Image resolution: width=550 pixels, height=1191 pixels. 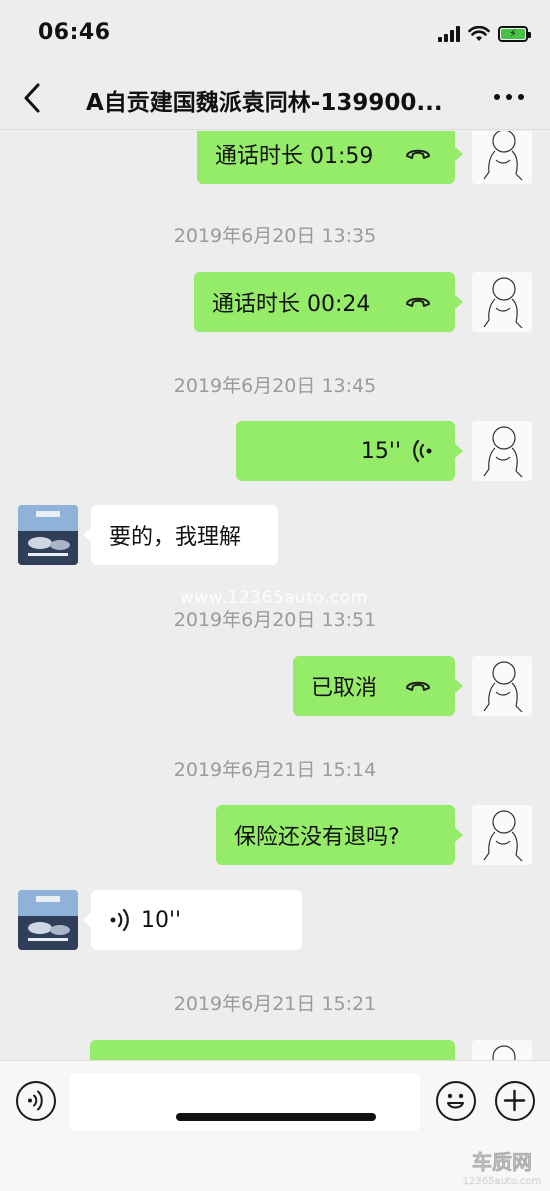 What do you see at coordinates (276, 1117) in the screenshot?
I see `home-indicator` at bounding box center [276, 1117].